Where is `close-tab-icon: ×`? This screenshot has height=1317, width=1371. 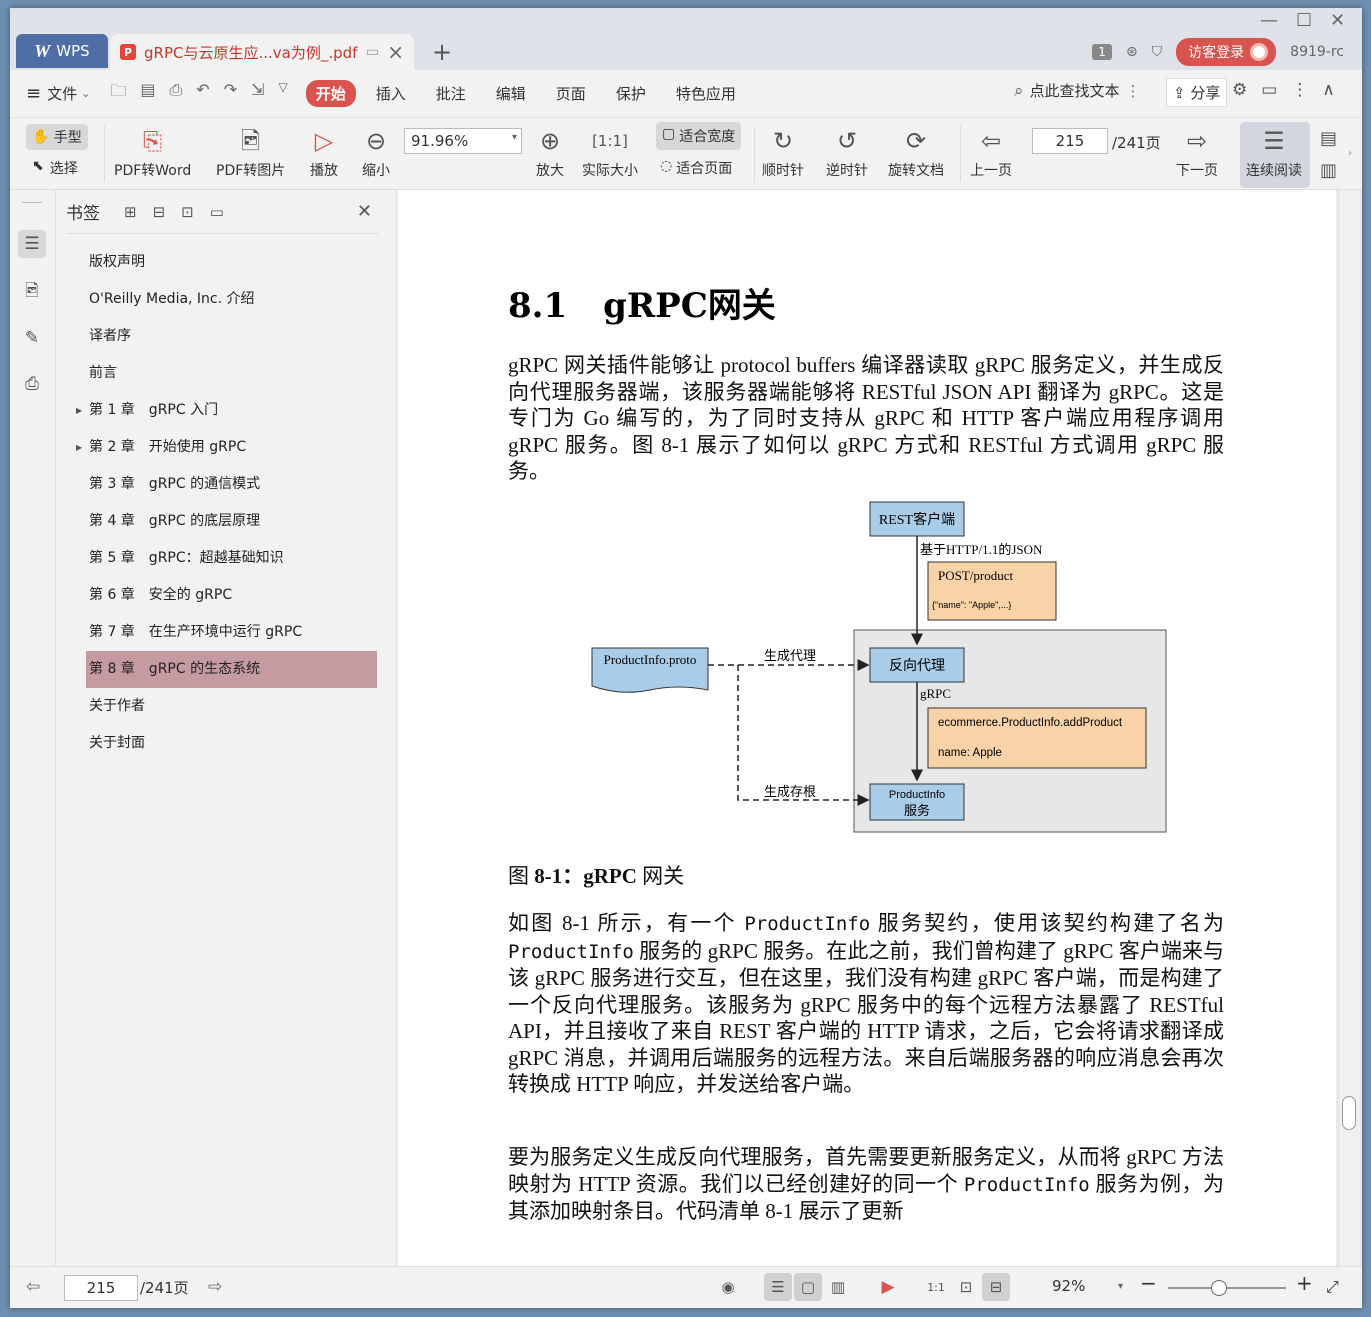 close-tab-icon: × is located at coordinates (395, 52).